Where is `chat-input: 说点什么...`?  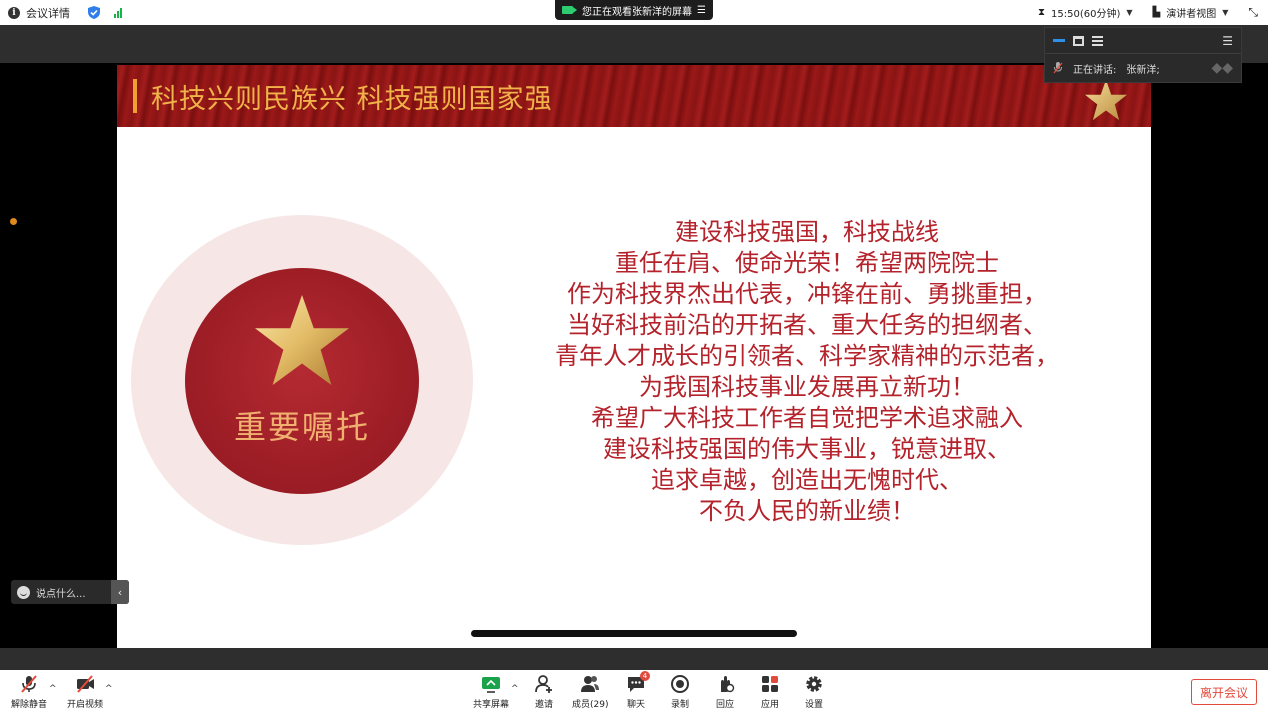
chat-input: 说点什么... is located at coordinates (61, 592).